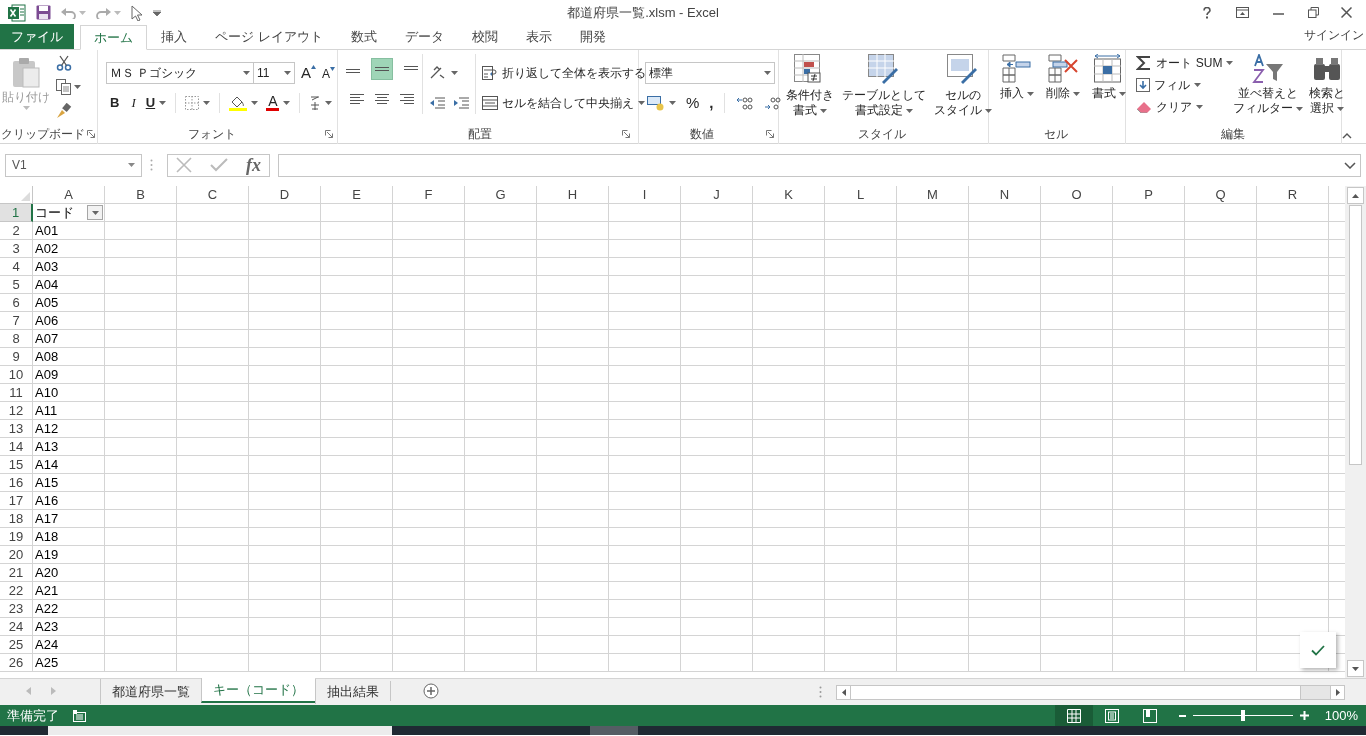 The image size is (1366, 736). Describe the element at coordinates (220, 730) in the screenshot. I see `taskbar-window` at that location.